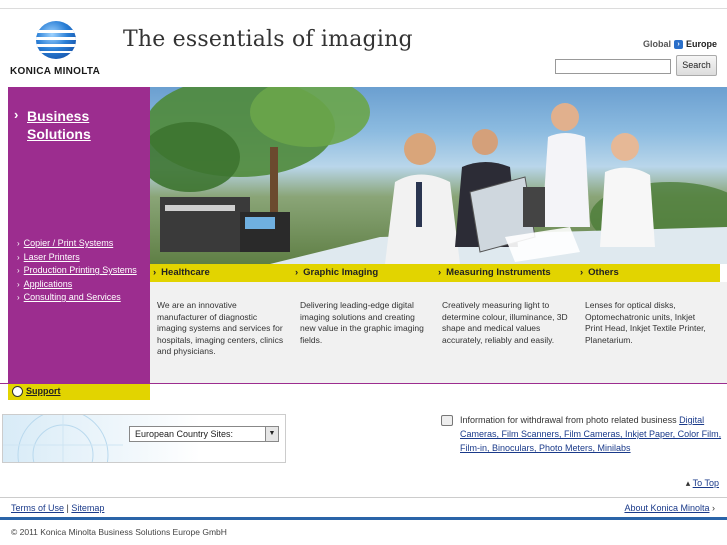 The image size is (727, 545). I want to click on sidebar-link-production-printing: Production Printing Systems, so click(80, 270).